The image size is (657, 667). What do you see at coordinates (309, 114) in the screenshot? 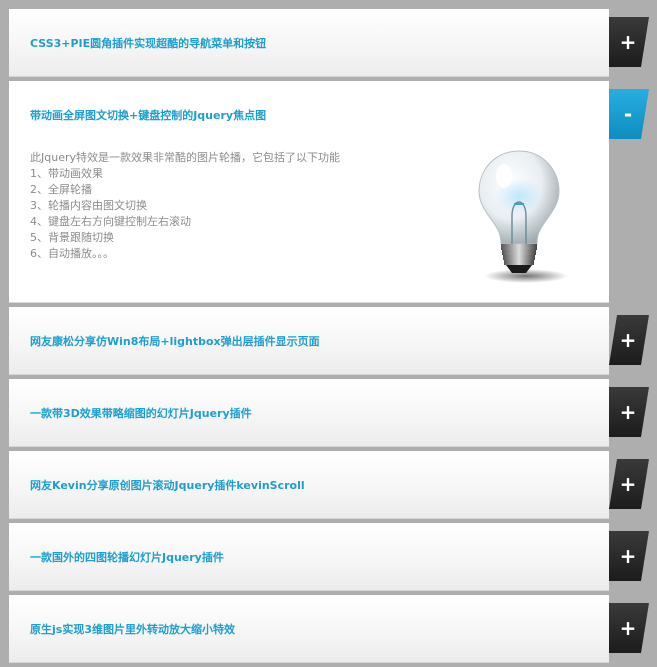
I see `accordion-header: 带动画全屏图文切换+键盘控制的Jquery焦点图` at bounding box center [309, 114].